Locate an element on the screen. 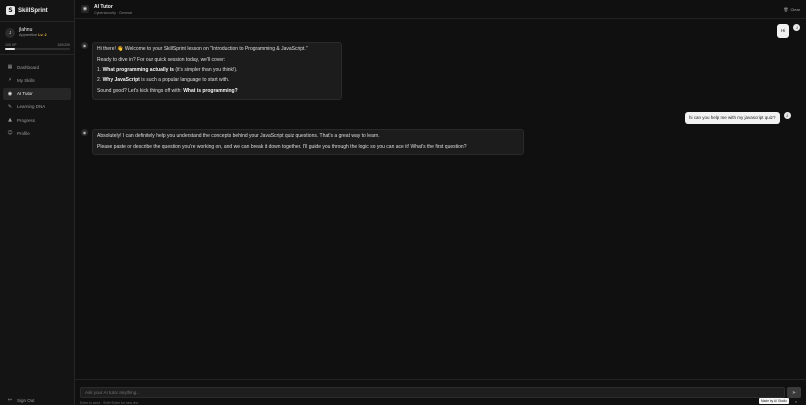  close-icon: × is located at coordinates (796, 401).